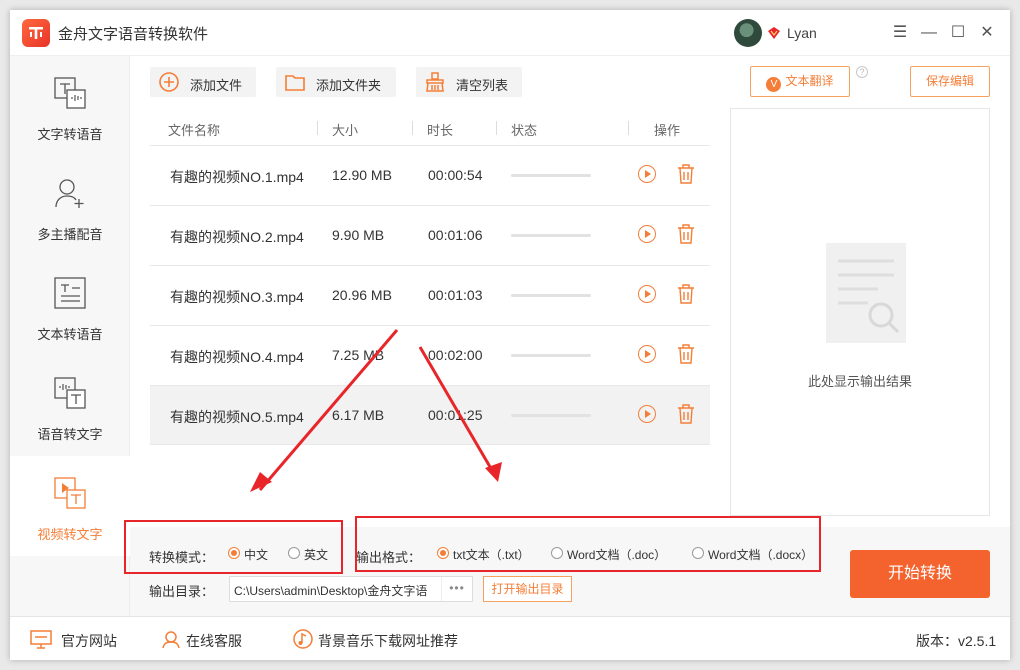 Image resolution: width=1020 pixels, height=670 pixels. Describe the element at coordinates (69, 193) in the screenshot. I see `multi-anchor-icon` at that location.